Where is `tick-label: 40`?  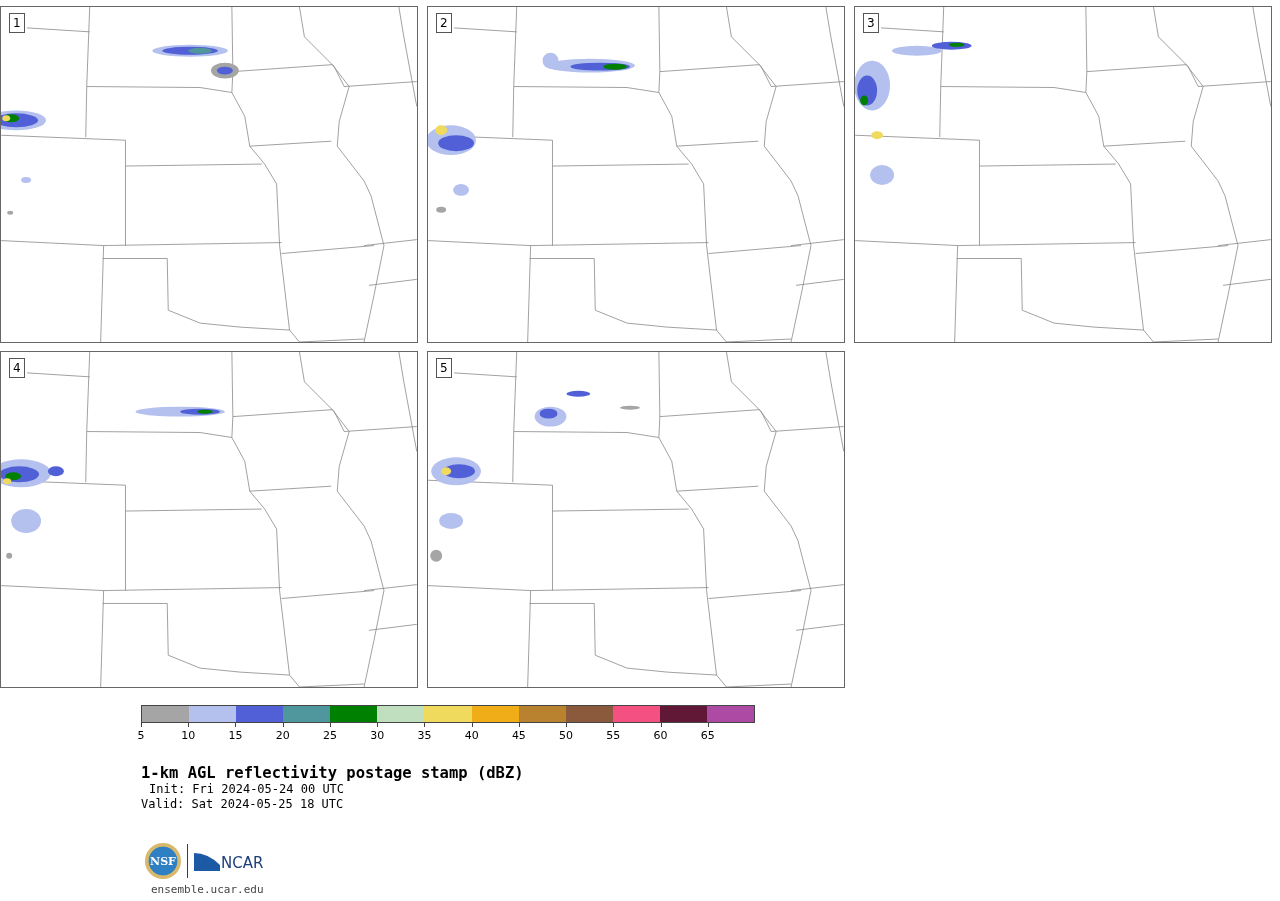
tick-label: 40 is located at coordinates (471, 735).